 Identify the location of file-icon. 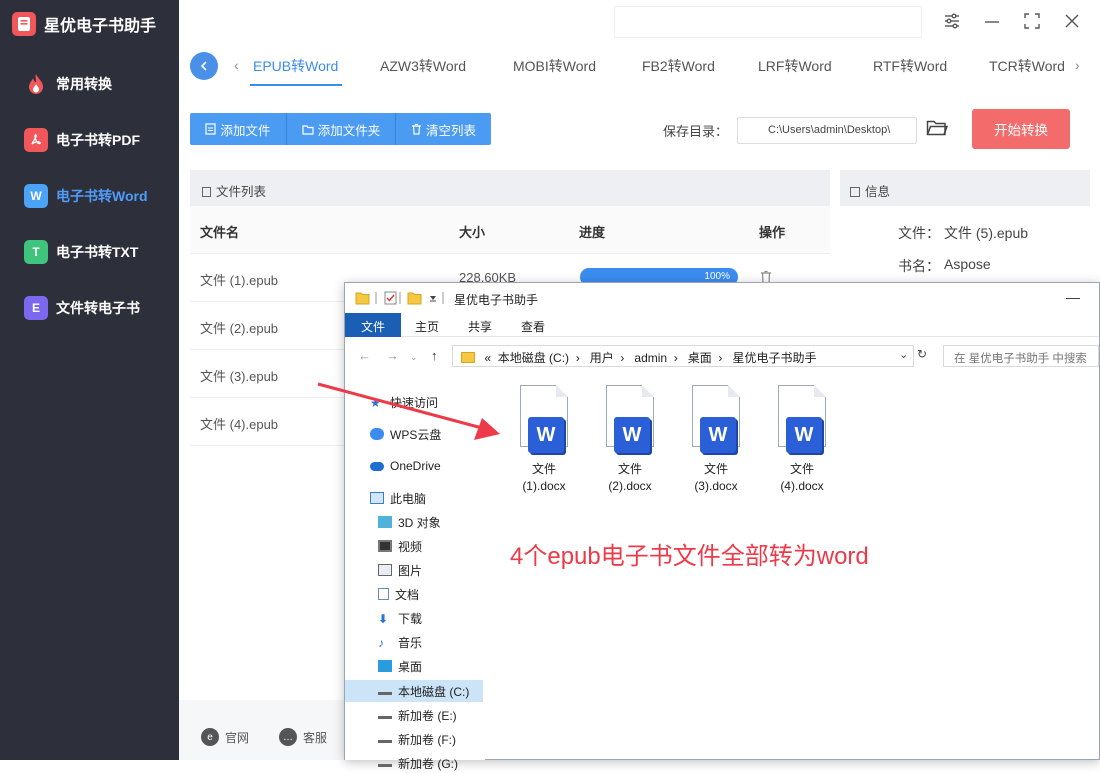
(211, 129).